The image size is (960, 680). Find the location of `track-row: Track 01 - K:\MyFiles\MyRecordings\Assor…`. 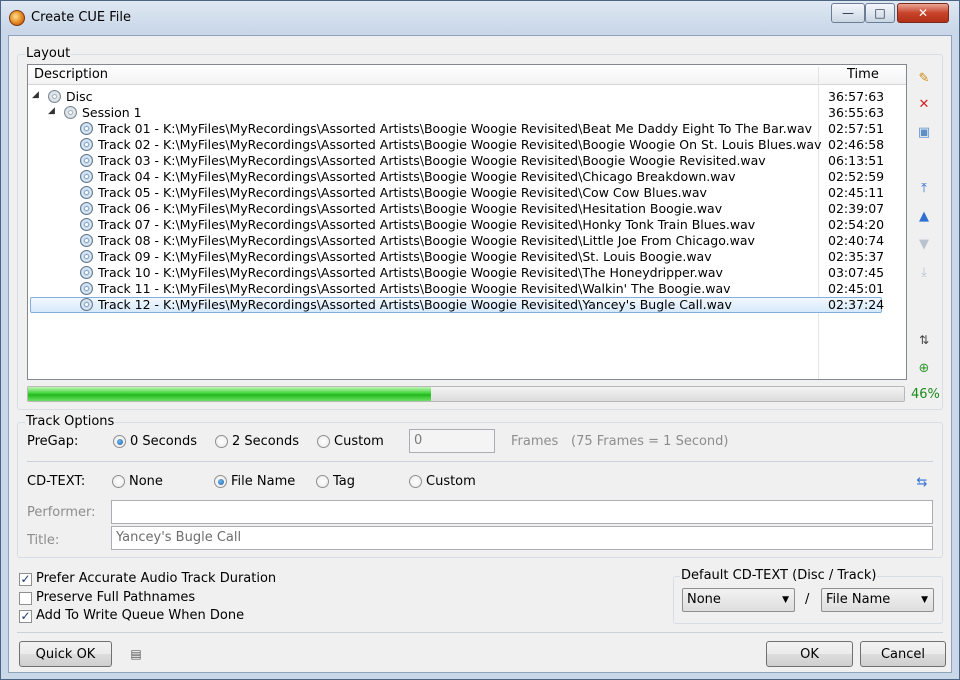

track-row: Track 01 - K:\MyFiles\MyRecordings\Assor… is located at coordinates (467, 129).